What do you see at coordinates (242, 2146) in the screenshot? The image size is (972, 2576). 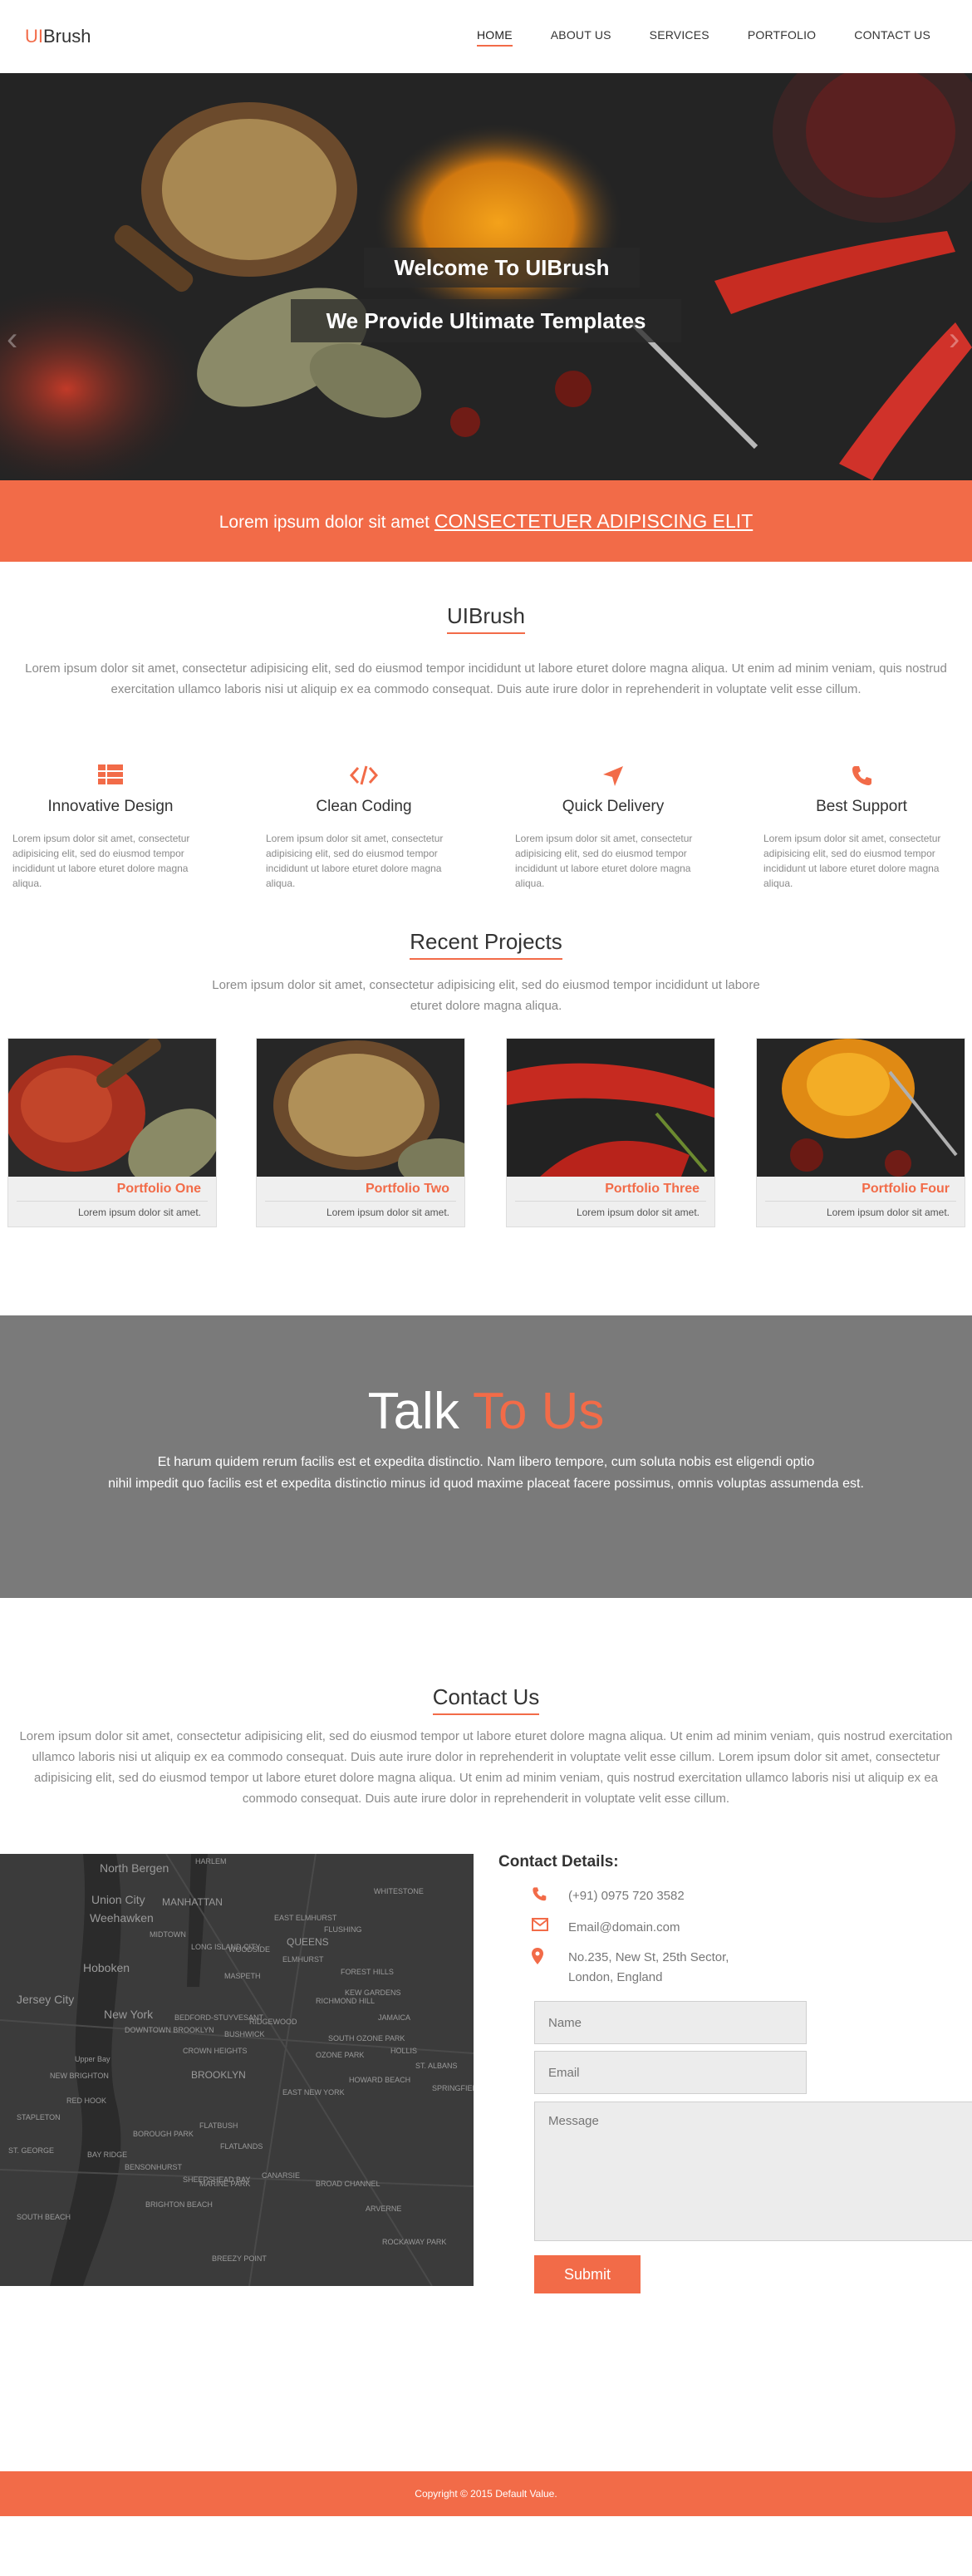 I see `map-label: FLATLANDS` at bounding box center [242, 2146].